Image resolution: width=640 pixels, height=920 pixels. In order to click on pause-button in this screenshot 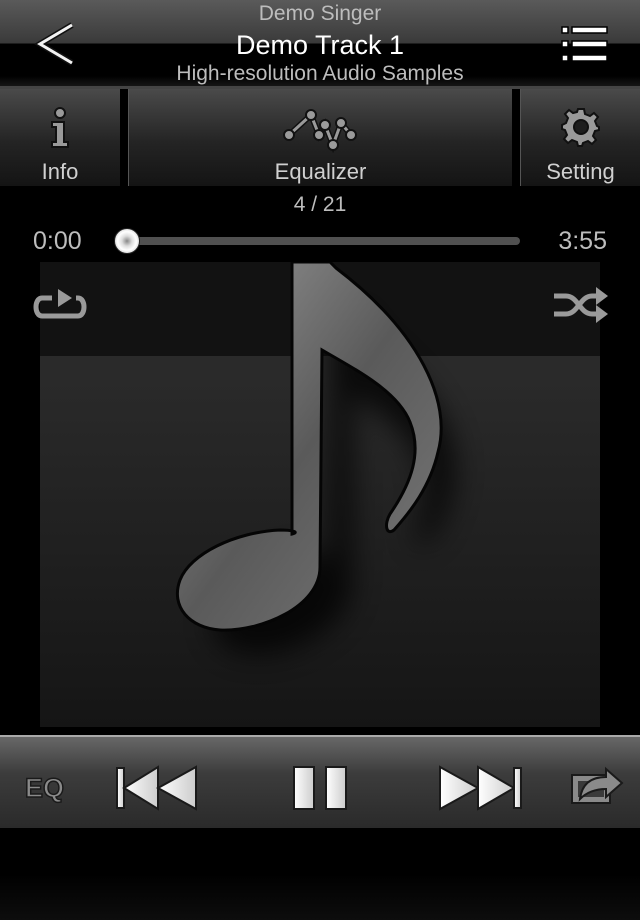, I will do `click(321, 788)`.